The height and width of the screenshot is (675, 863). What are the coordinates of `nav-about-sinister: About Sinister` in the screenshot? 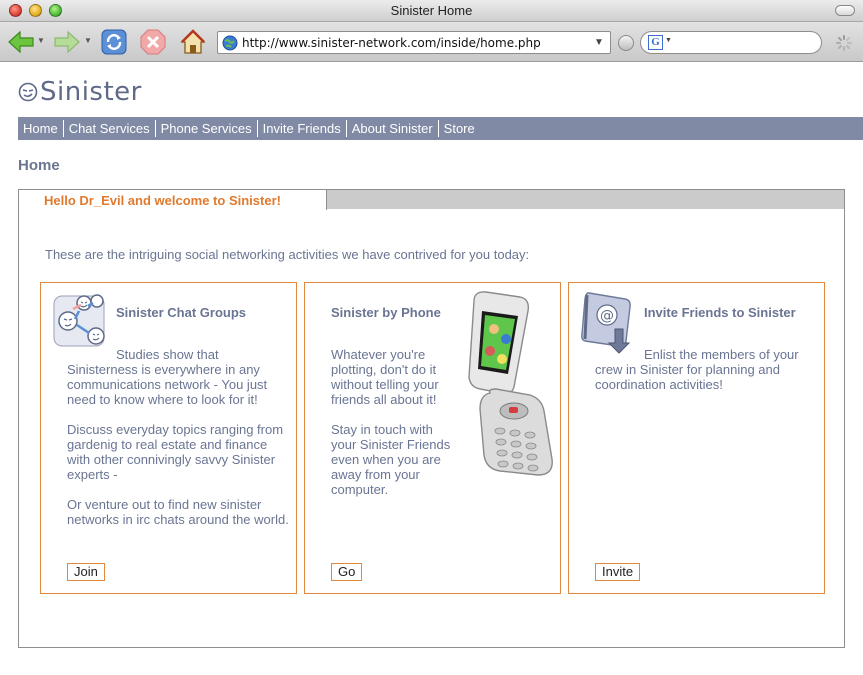 It's located at (393, 128).